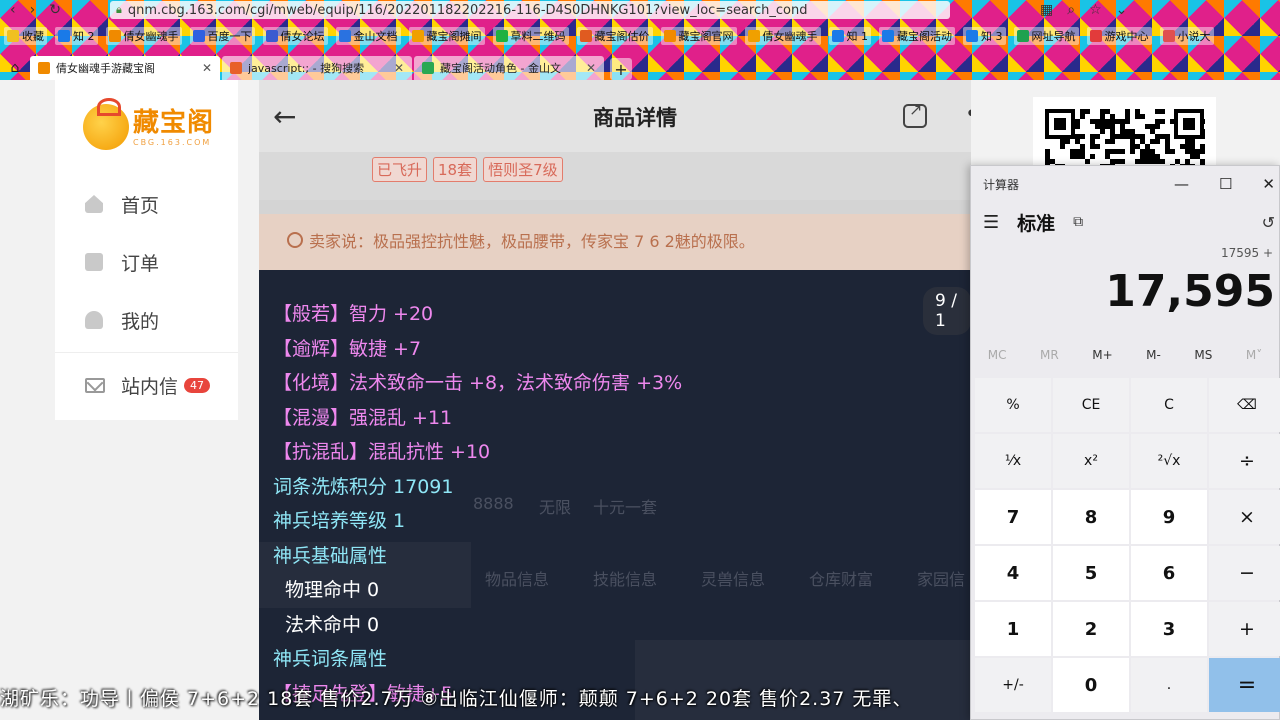  I want to click on calc-key: %, so click(1013, 405).